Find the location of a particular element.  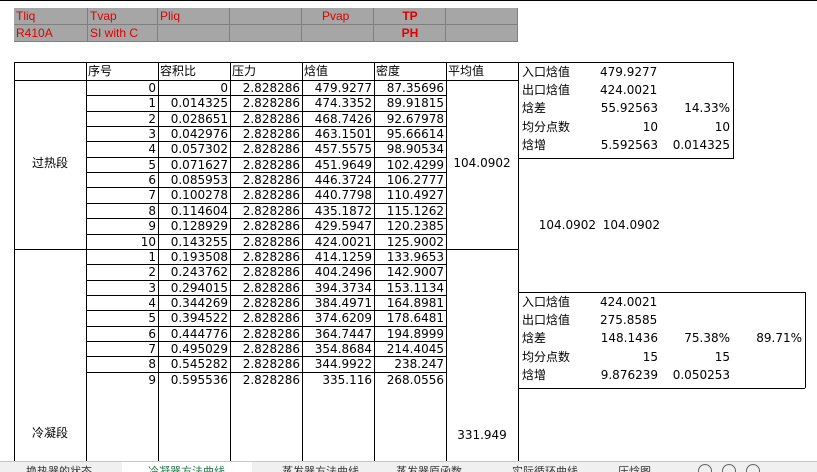

table-cell: 0.444776 is located at coordinates (194, 334).